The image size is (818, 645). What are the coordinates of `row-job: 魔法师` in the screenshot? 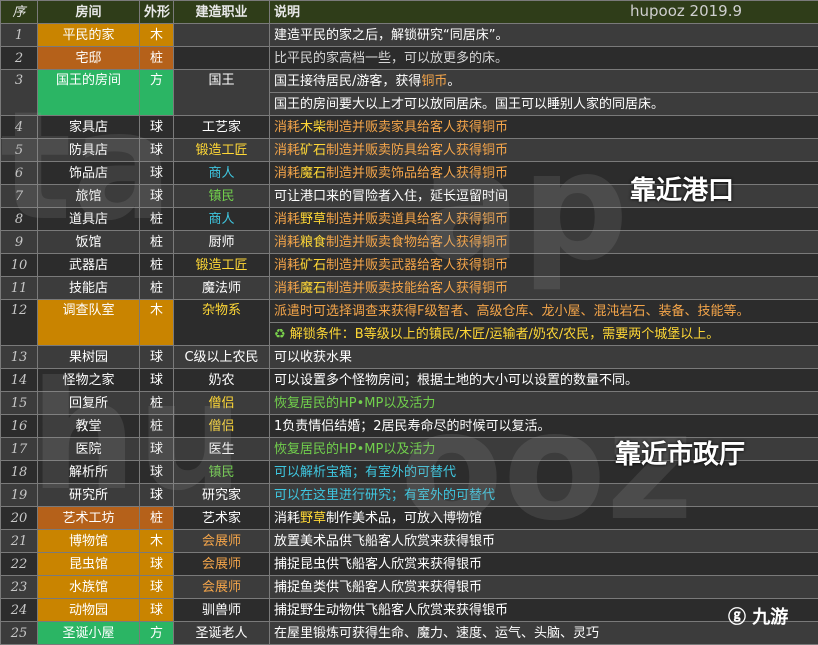 It's located at (221, 288).